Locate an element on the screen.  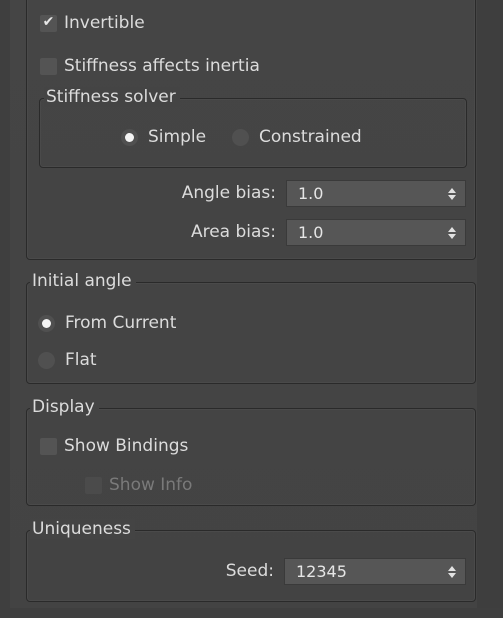
stiffness-affects-inertia-label: Stiffness affects inertia is located at coordinates (162, 66).